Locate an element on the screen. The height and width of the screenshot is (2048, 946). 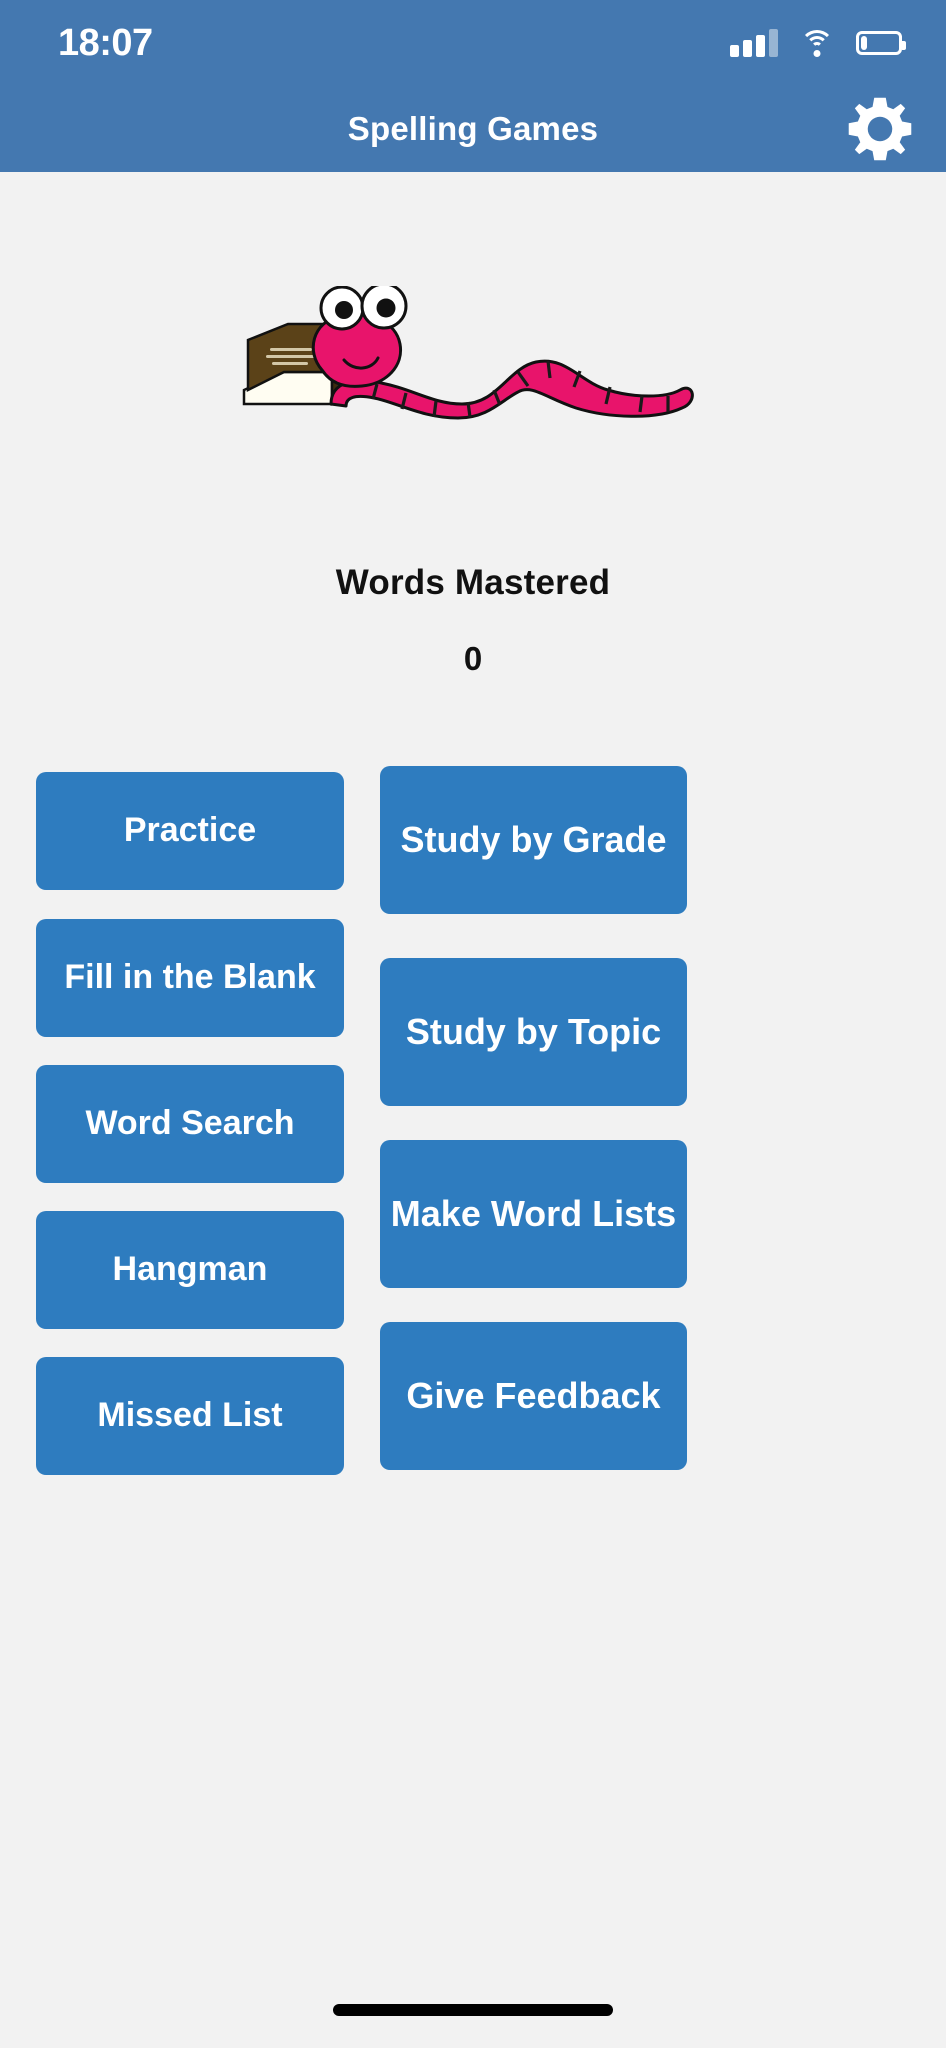
wifi-icon is located at coordinates (817, 43).